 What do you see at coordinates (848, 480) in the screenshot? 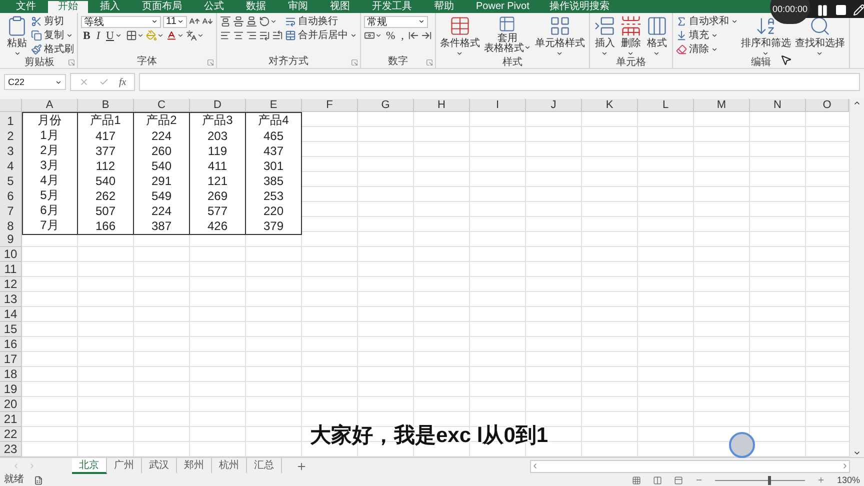
I see `zoom-level: 130%` at bounding box center [848, 480].